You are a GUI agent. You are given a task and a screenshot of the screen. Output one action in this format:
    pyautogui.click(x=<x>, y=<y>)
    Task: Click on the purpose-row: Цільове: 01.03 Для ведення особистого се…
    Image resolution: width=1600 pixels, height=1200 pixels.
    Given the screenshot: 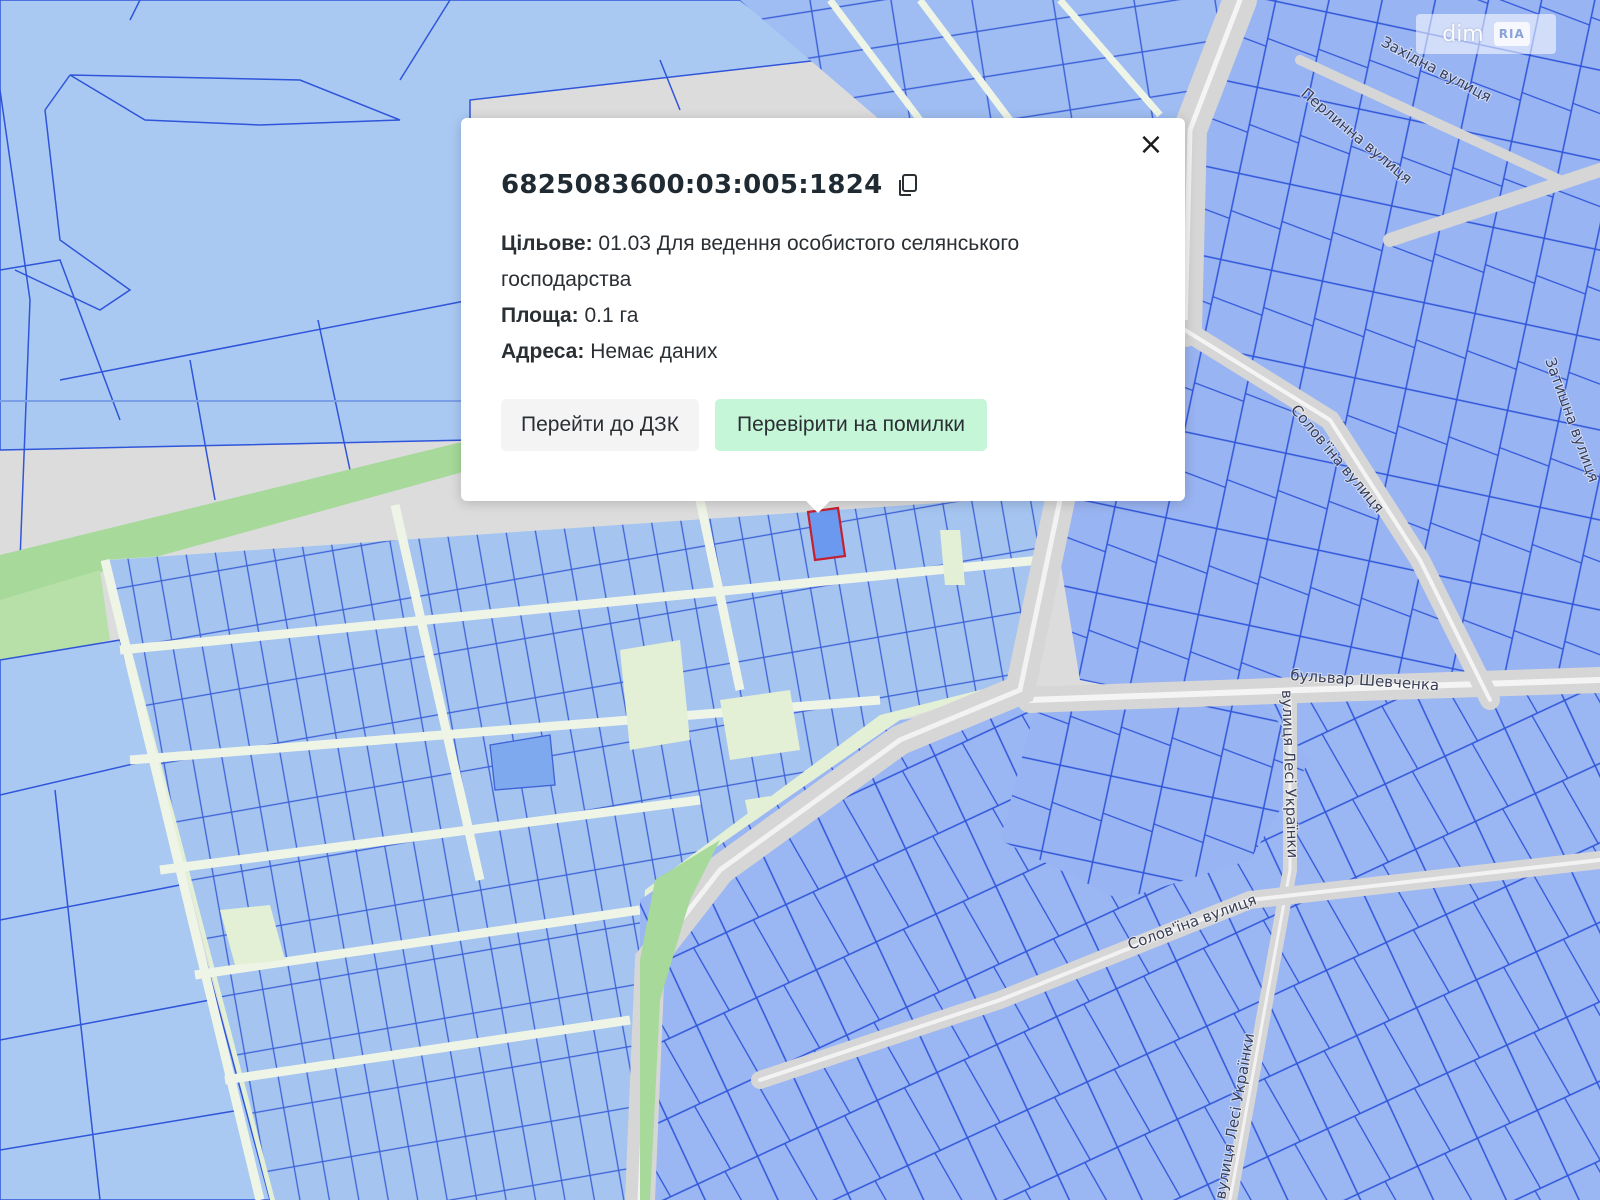 What is the action you would take?
    pyautogui.click(x=821, y=262)
    